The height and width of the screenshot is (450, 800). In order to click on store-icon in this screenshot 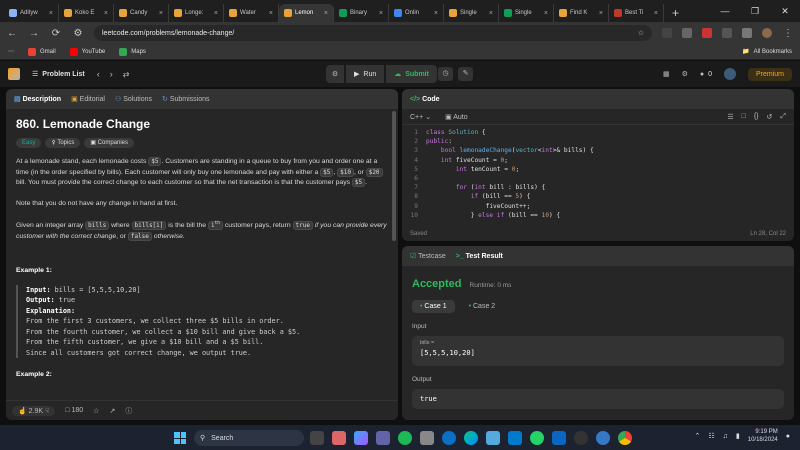, I will do `click(493, 438)`.